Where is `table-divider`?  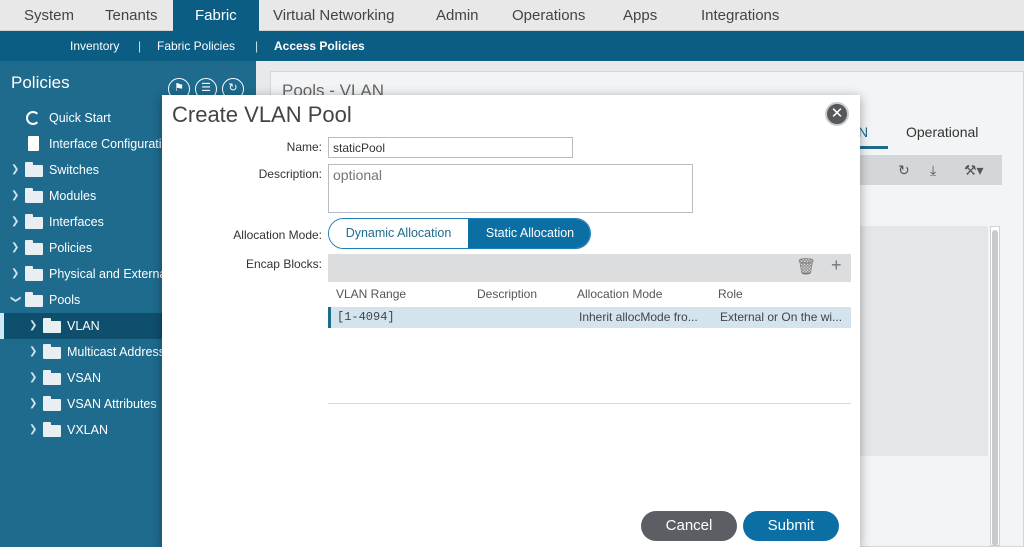 table-divider is located at coordinates (589, 403).